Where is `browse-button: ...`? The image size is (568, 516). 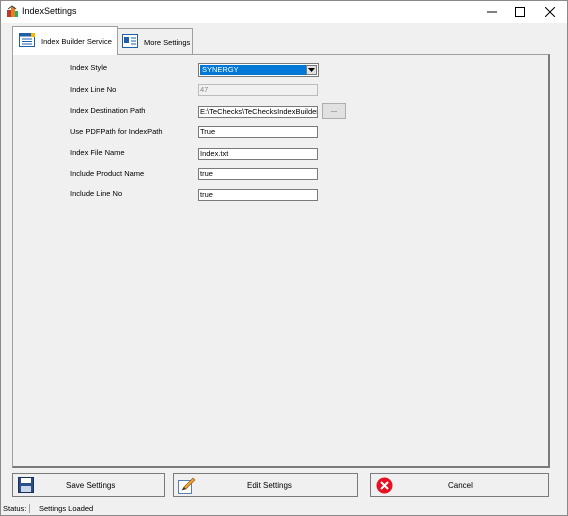
browse-button: ... is located at coordinates (334, 111).